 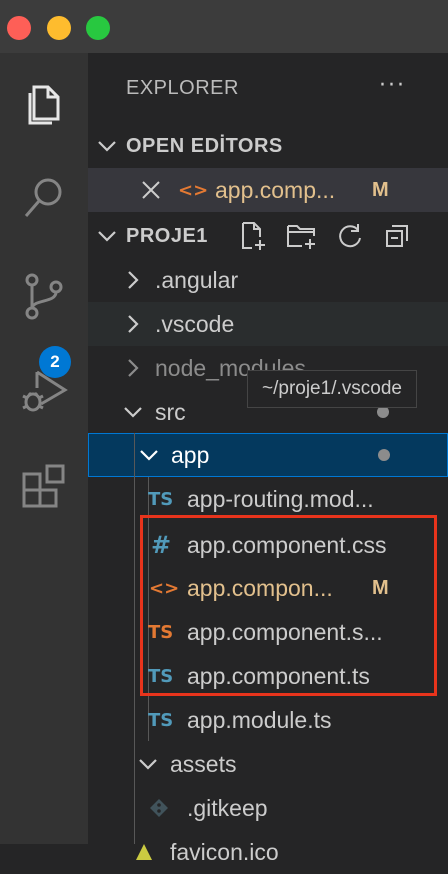 I want to click on tree-item-label: .vscode, so click(x=195, y=323).